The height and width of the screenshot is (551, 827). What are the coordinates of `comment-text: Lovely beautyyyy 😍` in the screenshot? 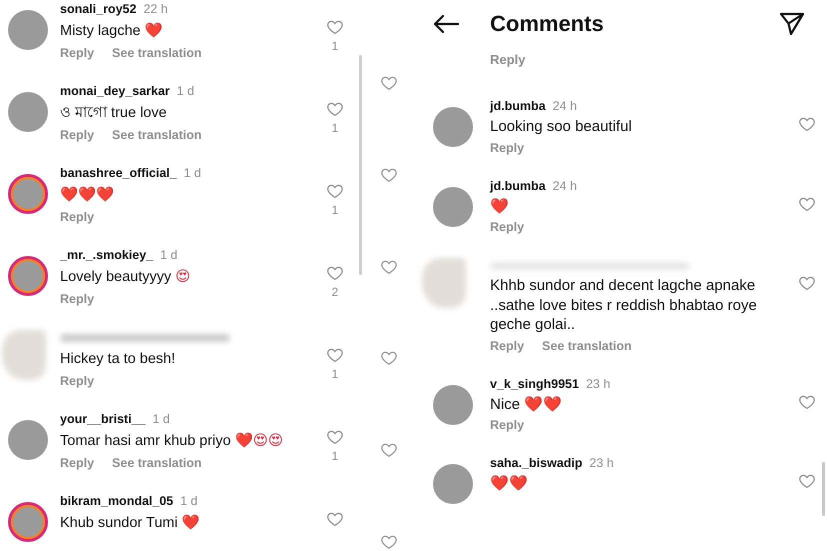 It's located at (126, 277).